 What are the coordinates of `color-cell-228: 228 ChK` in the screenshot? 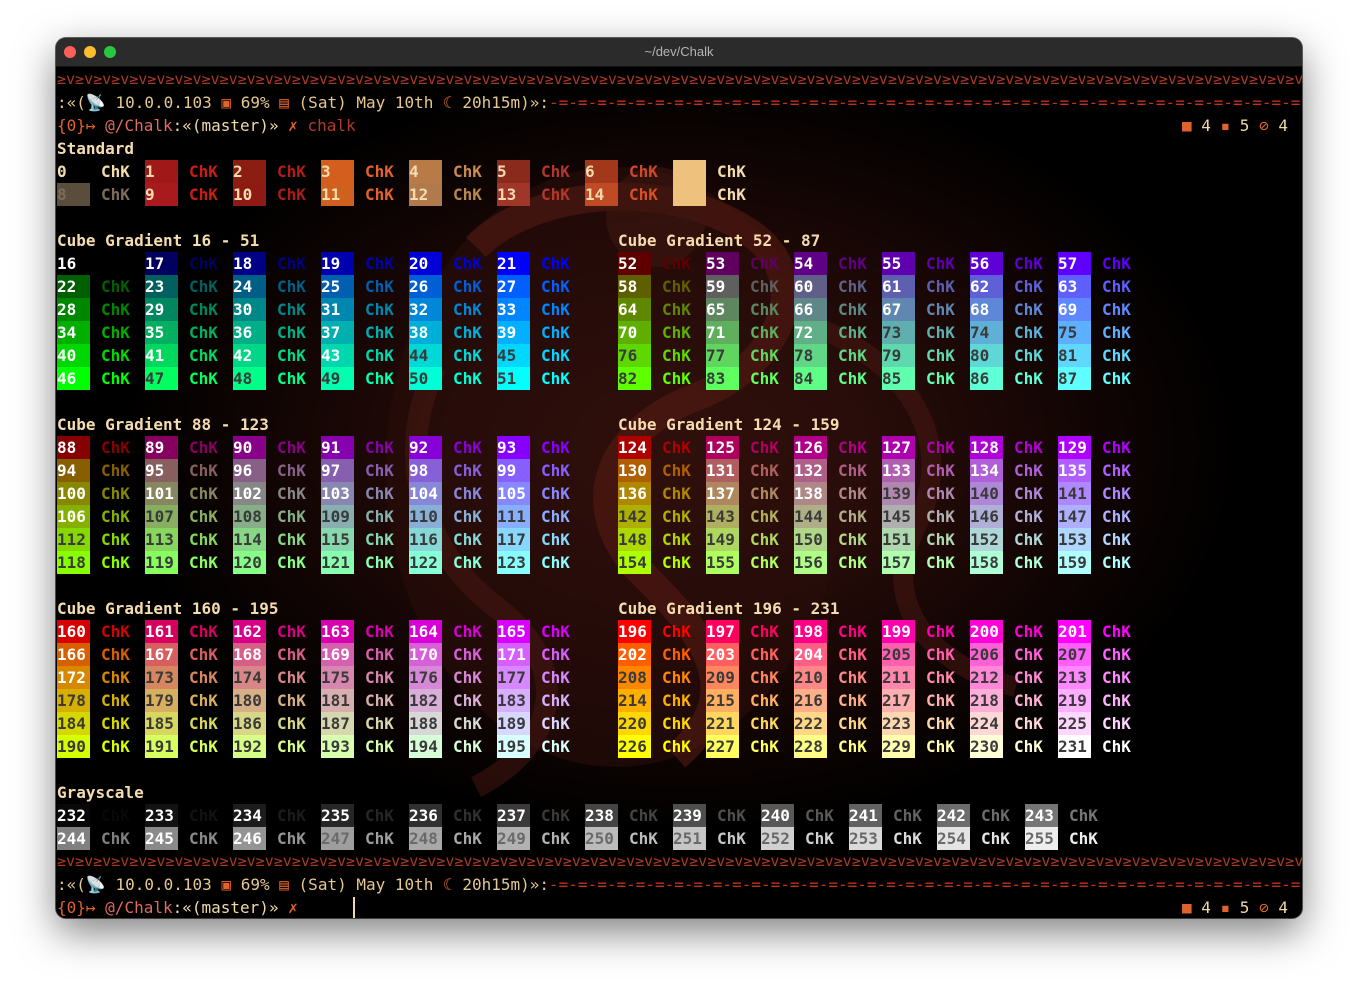 It's located at (838, 746).